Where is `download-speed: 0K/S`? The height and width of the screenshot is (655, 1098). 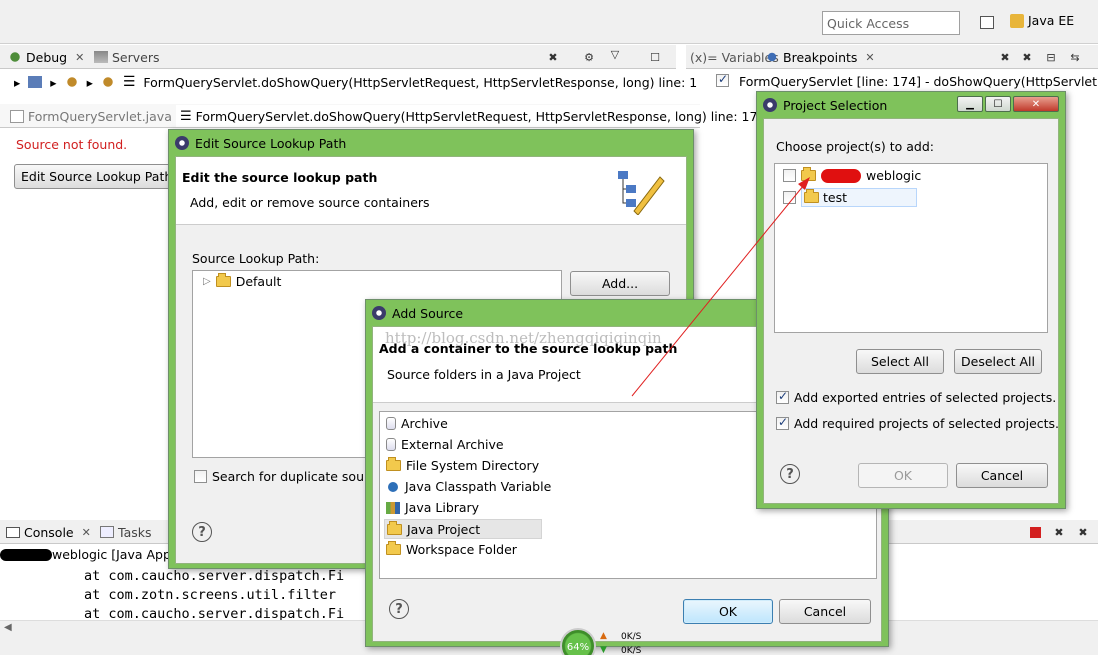 download-speed: 0K/S is located at coordinates (631, 650).